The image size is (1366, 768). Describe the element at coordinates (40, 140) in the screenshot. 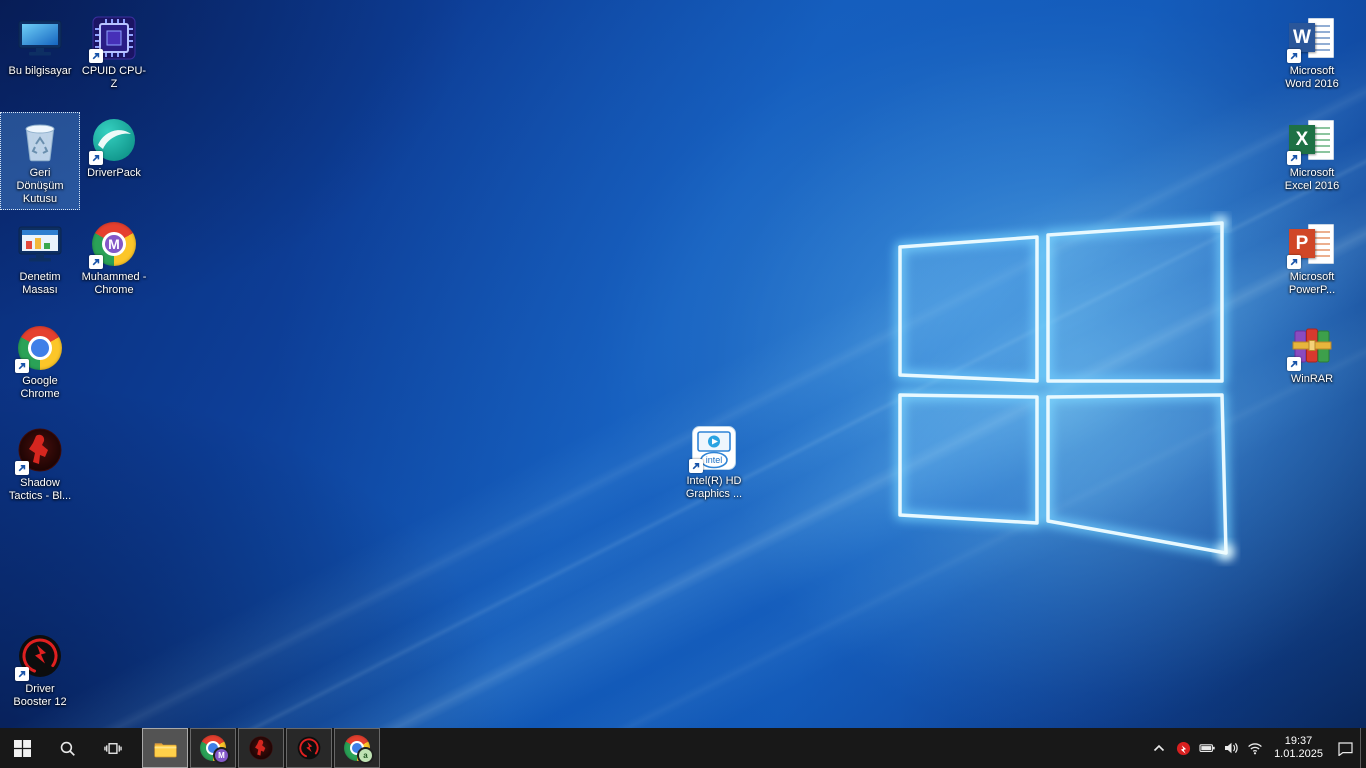

I see `recycle-bin-icon` at that location.